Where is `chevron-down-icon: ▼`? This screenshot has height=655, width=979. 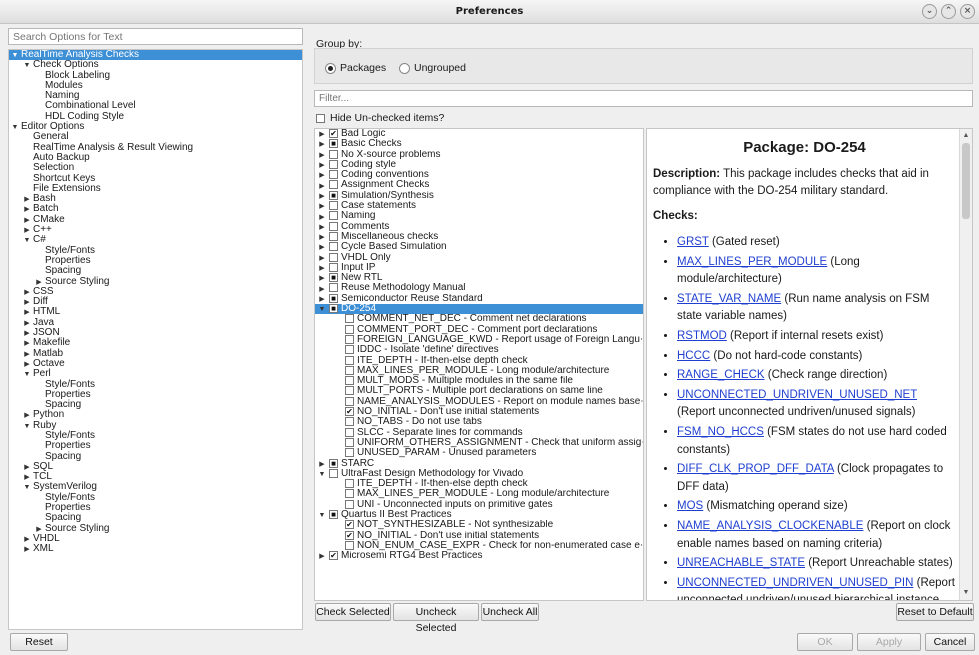
chevron-down-icon: ▼ is located at coordinates (322, 474).